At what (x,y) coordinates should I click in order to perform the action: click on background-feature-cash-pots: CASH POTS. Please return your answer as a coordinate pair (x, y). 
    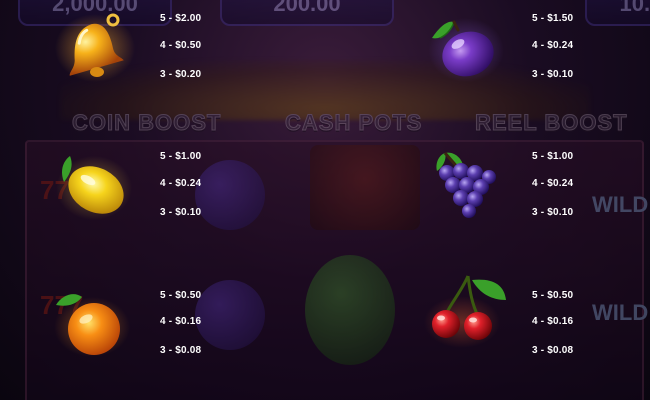
    Looking at the image, I should click on (353, 123).